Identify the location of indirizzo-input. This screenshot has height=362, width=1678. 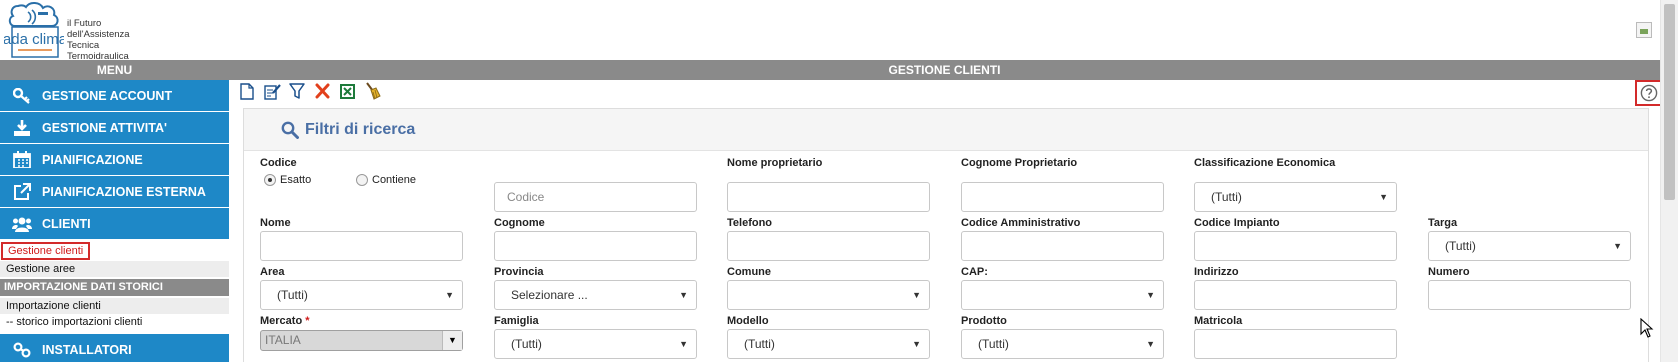
(1295, 295).